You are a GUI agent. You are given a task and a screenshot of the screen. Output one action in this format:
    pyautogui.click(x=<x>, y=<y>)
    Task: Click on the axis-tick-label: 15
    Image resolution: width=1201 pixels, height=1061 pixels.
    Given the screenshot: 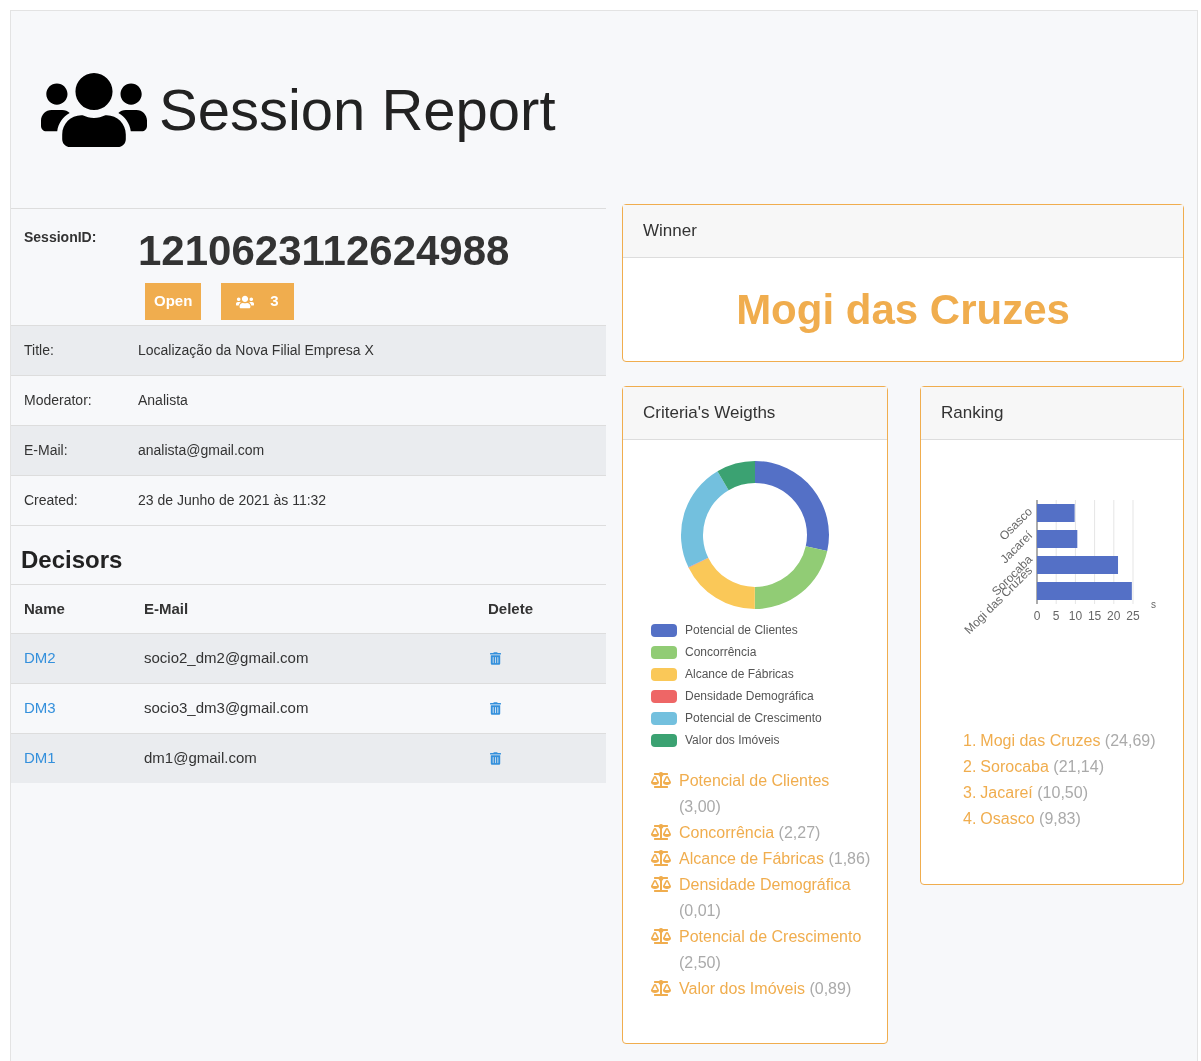 What is the action you would take?
    pyautogui.click(x=1094, y=616)
    